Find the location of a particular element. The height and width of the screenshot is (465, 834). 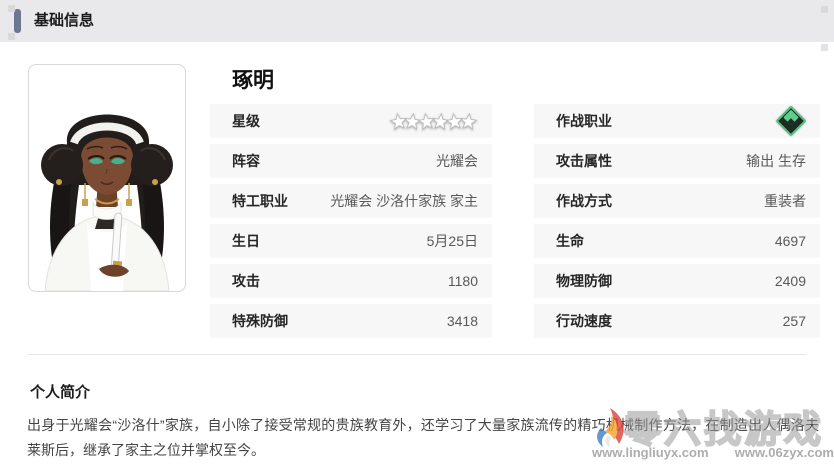

character-name: 琢明 is located at coordinates (253, 80).